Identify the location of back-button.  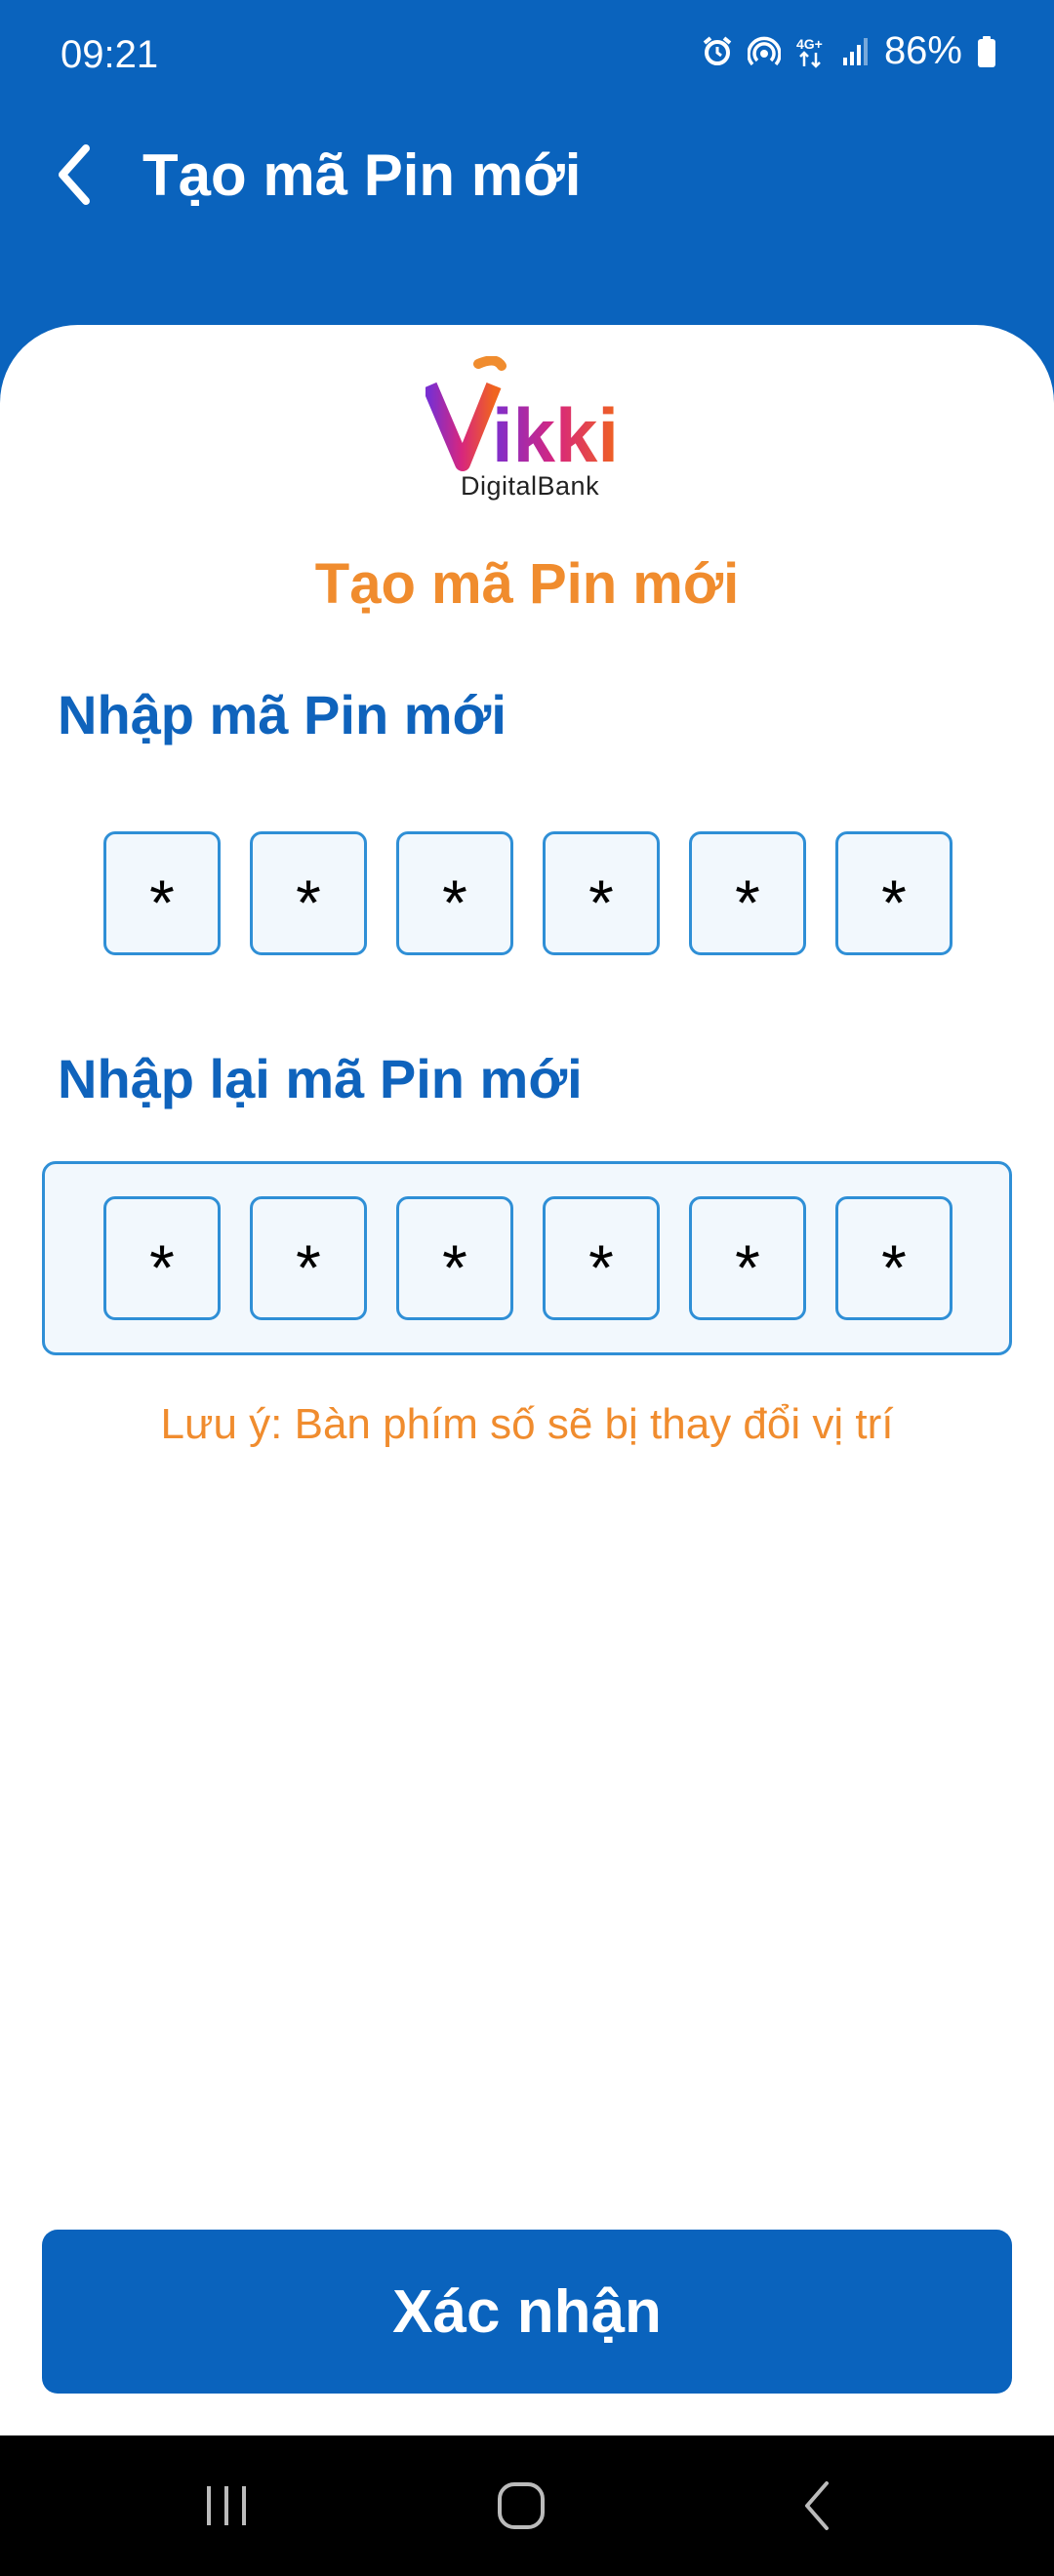
(74, 175).